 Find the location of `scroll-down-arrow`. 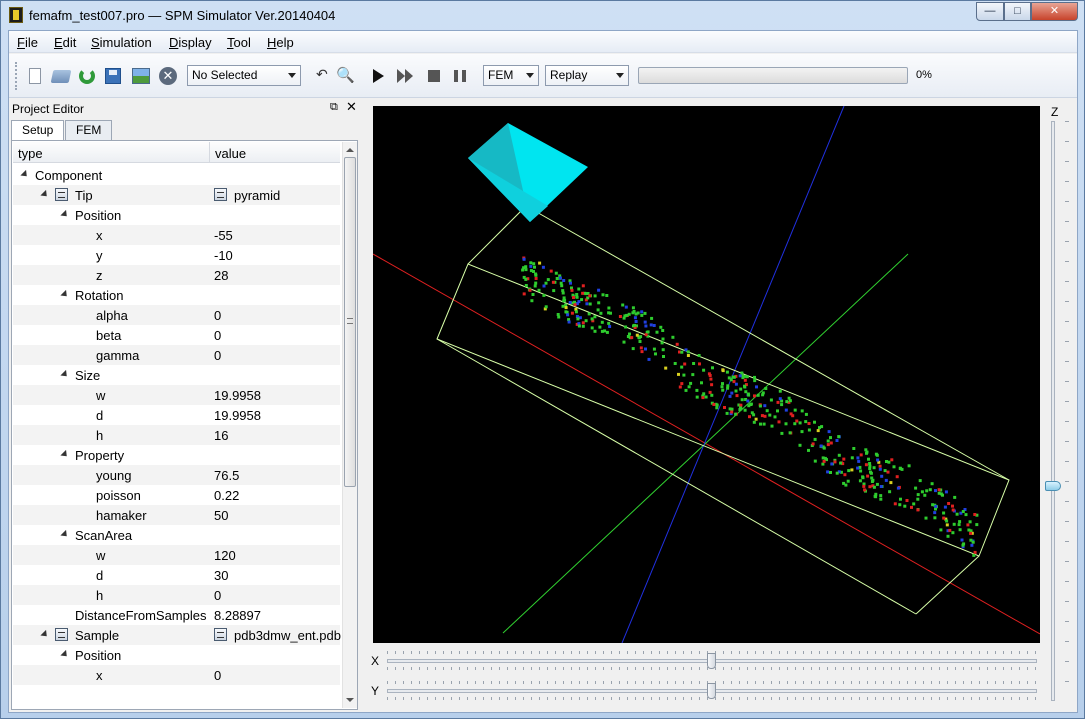

scroll-down-arrow is located at coordinates (350, 700).